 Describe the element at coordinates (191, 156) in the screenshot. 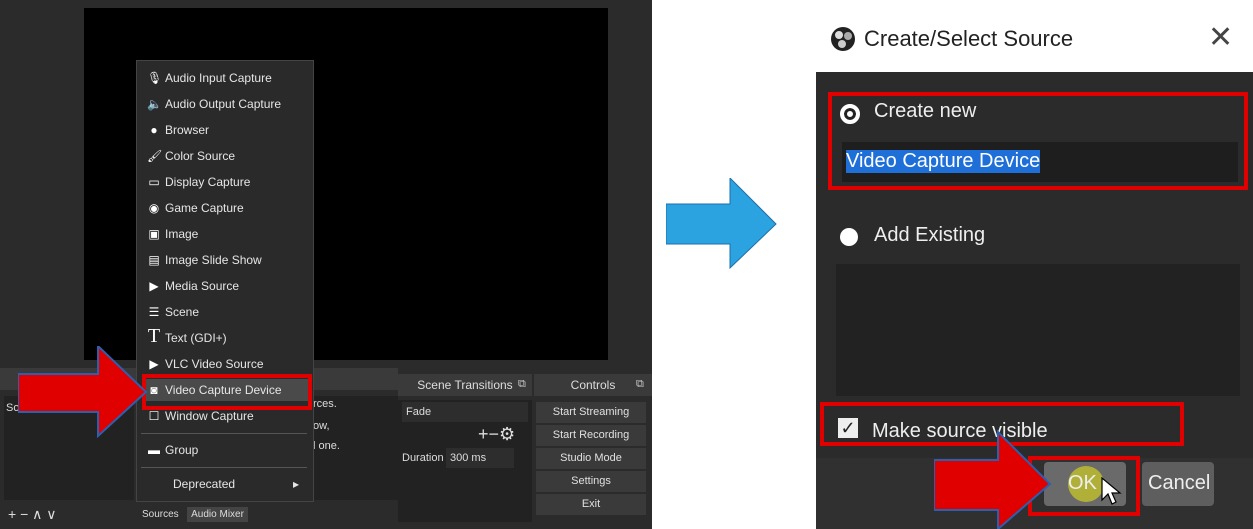

I see `menu-item-color-source: 🖌 Color Source` at that location.